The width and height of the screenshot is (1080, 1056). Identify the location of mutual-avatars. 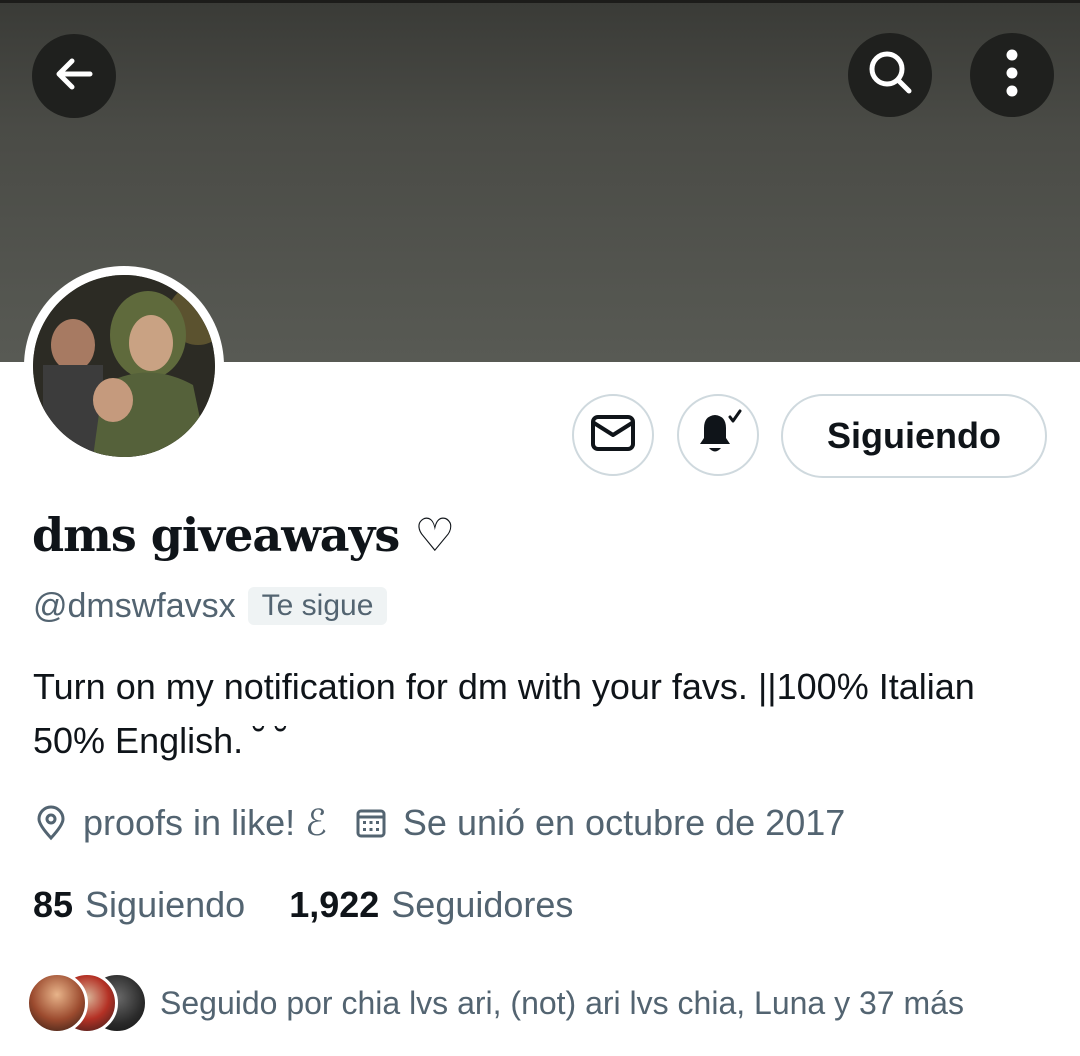
(88, 1003).